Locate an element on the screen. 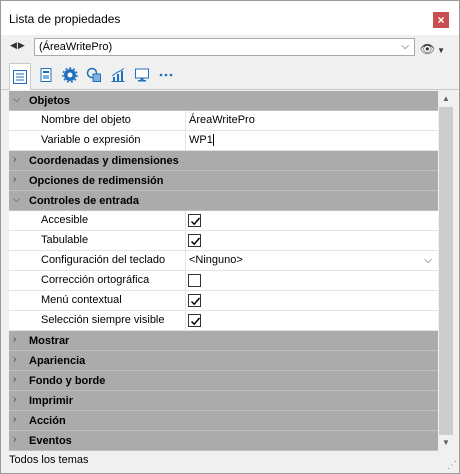 The image size is (460, 474). eye-menu-icon: 👁 ▼ is located at coordinates (432, 49).